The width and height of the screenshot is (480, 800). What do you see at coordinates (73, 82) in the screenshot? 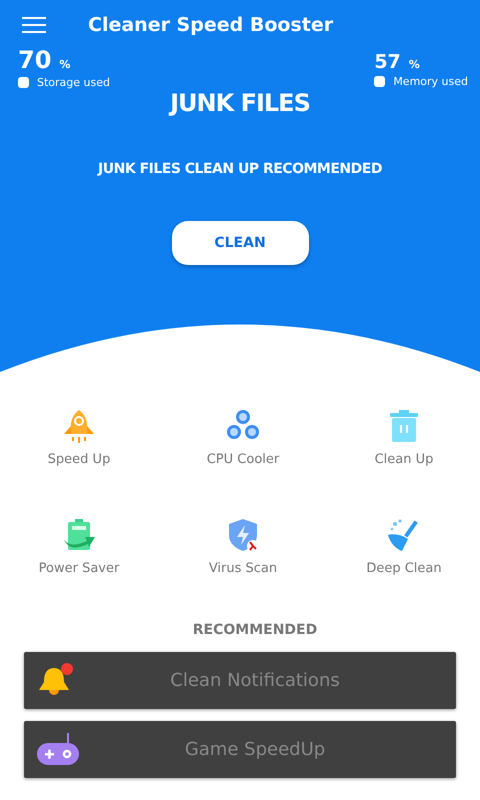
I see `stat-label: Storage used` at bounding box center [73, 82].